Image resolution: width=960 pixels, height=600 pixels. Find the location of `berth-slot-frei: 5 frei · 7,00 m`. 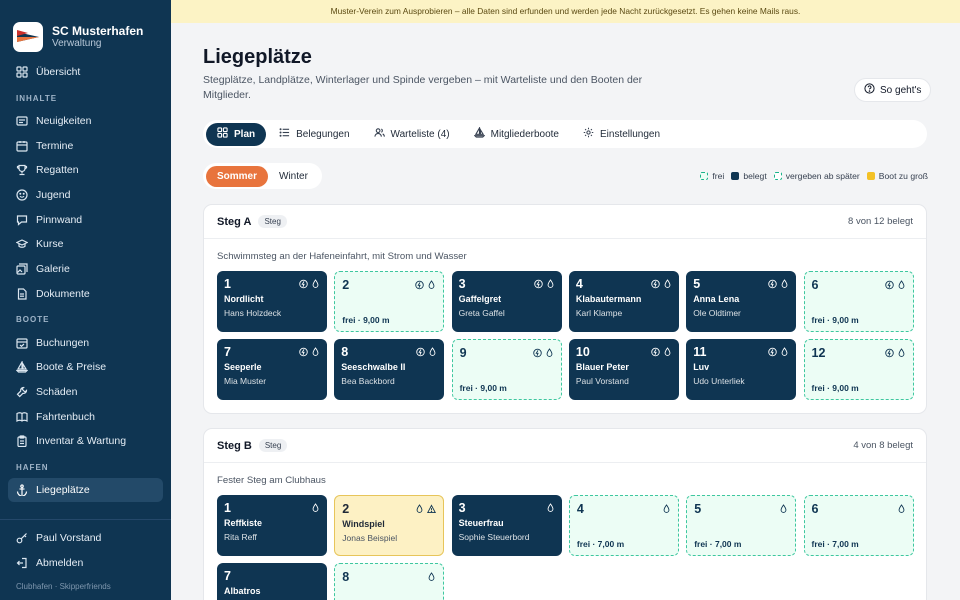

berth-slot-frei: 5 frei · 7,00 m is located at coordinates (741, 525).